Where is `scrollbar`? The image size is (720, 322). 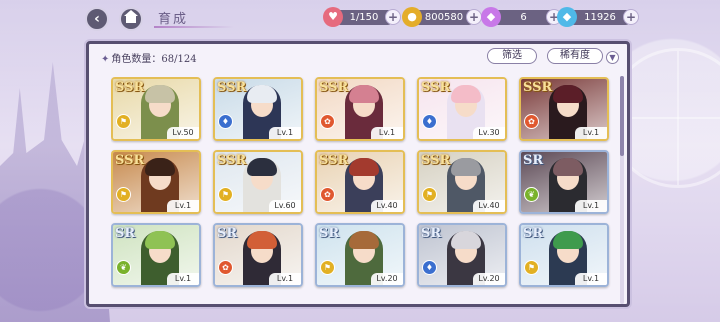
scrollbar is located at coordinates (622, 190).